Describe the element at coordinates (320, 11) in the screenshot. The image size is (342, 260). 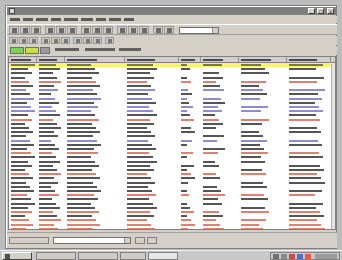
I see `maximize-button: □` at that location.